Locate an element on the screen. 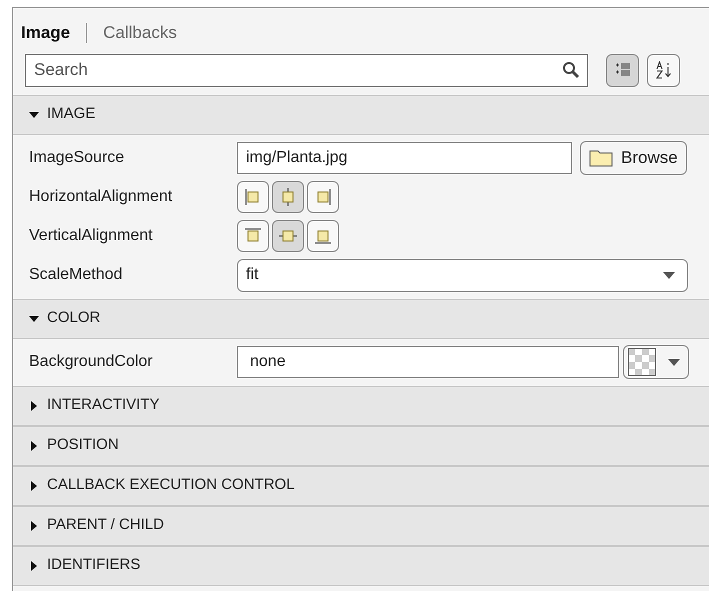  property-label: BackgroundColor is located at coordinates (91, 362).